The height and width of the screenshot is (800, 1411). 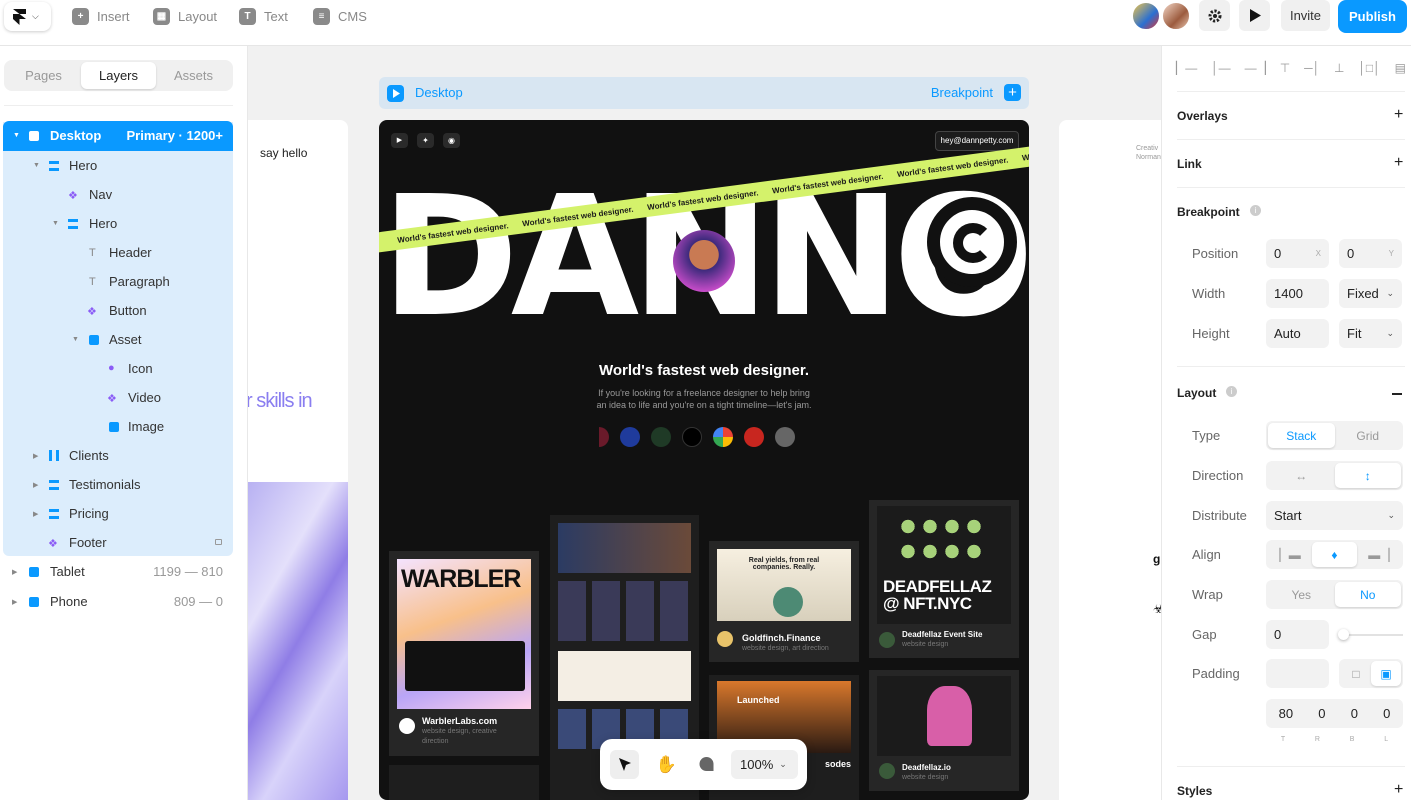 What do you see at coordinates (340, 16) in the screenshot?
I see `cms-button: ≡ CMS` at bounding box center [340, 16].